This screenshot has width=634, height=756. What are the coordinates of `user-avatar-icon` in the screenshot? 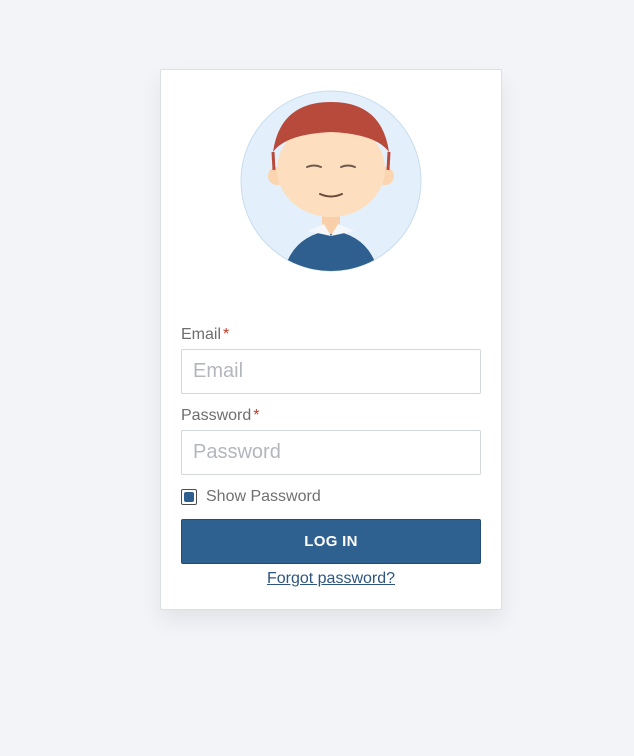 It's located at (331, 181).